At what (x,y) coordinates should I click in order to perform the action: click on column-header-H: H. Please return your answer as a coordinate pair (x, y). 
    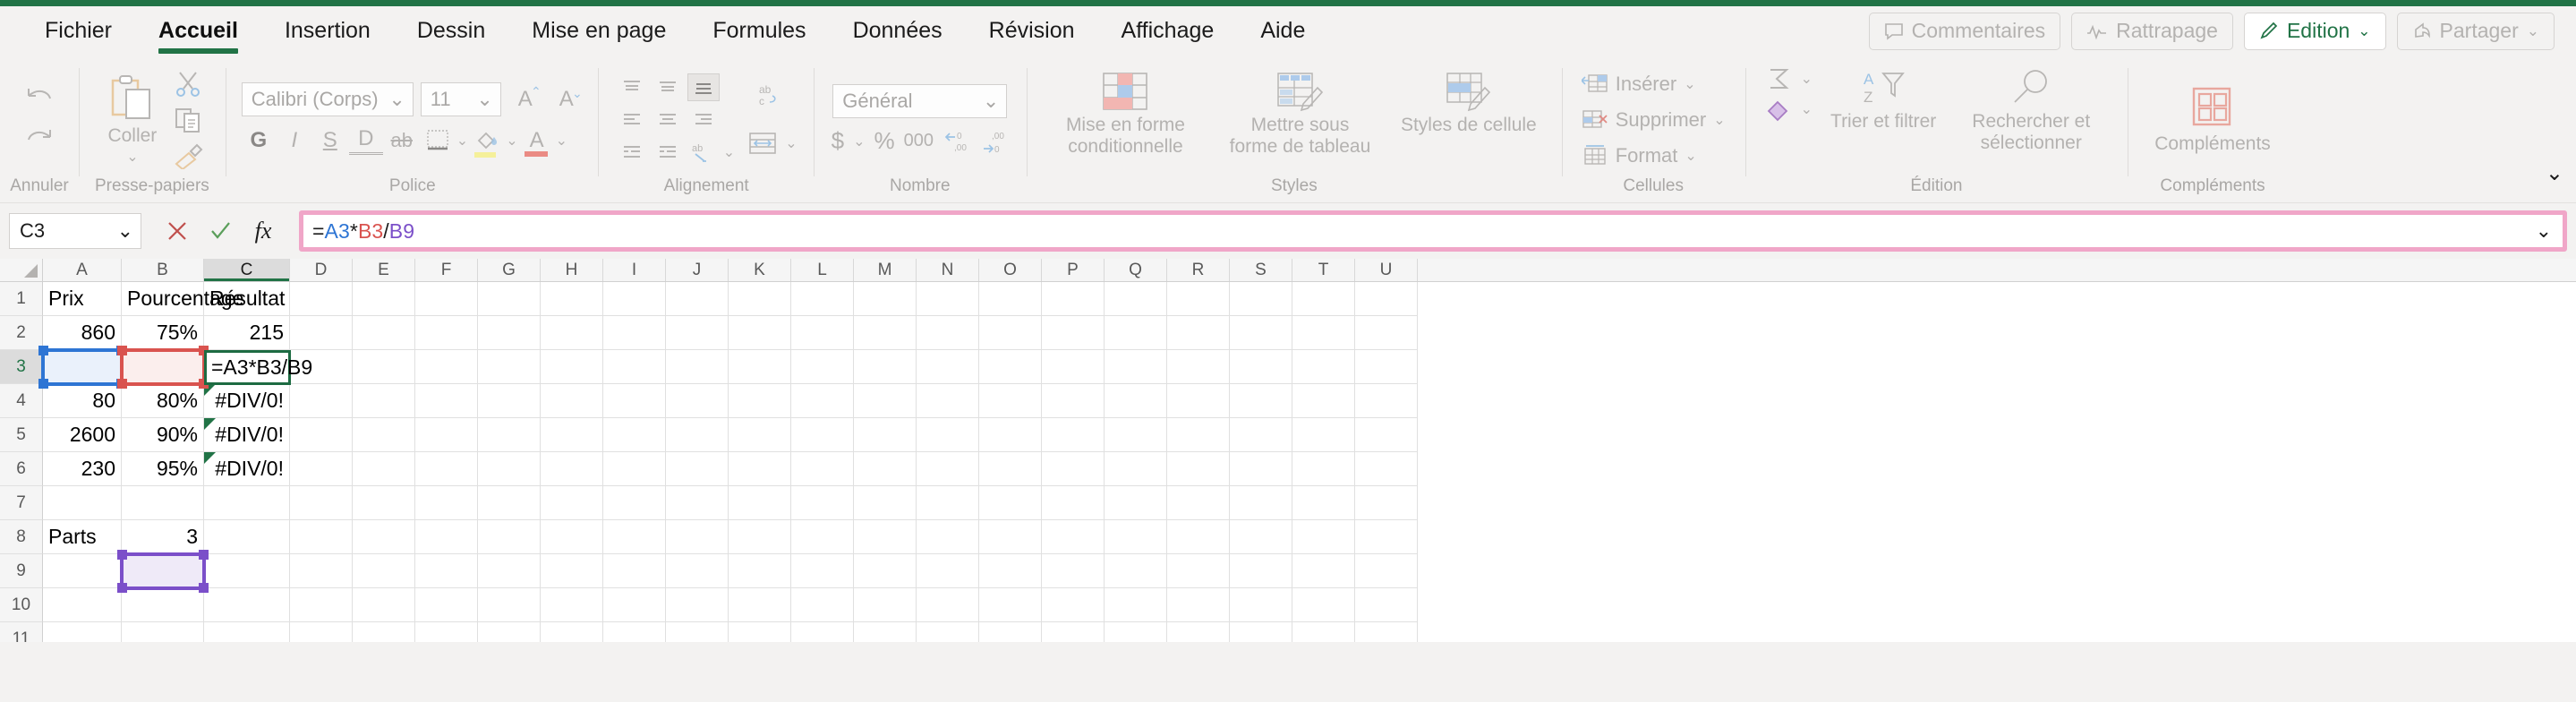
    Looking at the image, I should click on (572, 270).